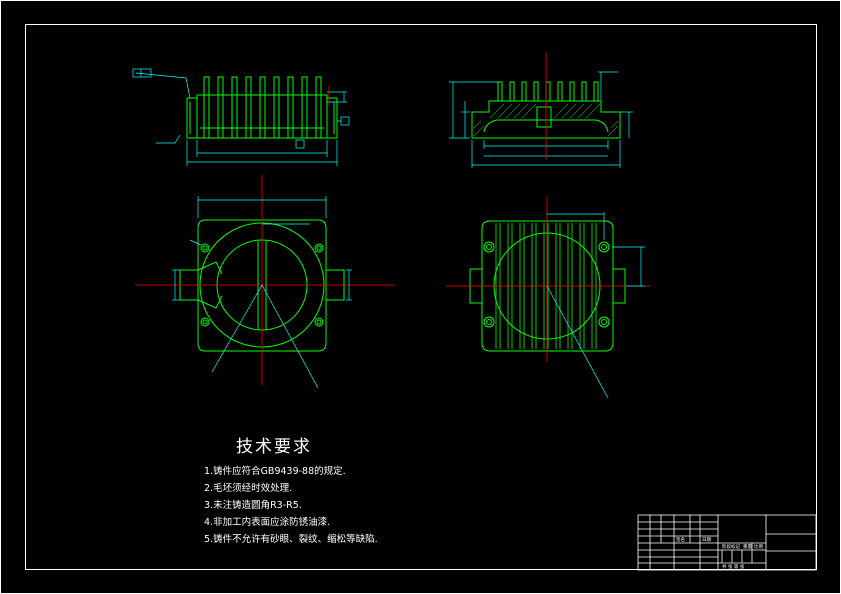  I want to click on title-block-label-stage: 阶段标记, so click(731, 546).